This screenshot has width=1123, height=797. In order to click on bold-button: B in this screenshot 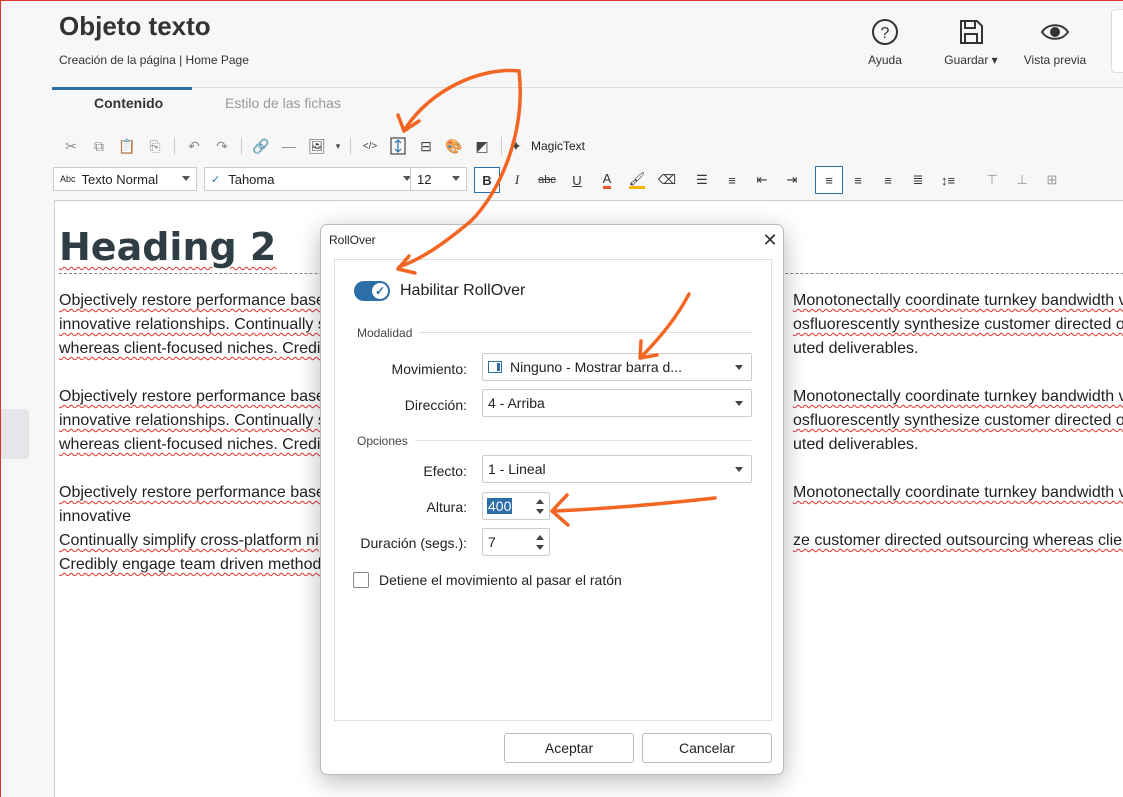, I will do `click(487, 180)`.